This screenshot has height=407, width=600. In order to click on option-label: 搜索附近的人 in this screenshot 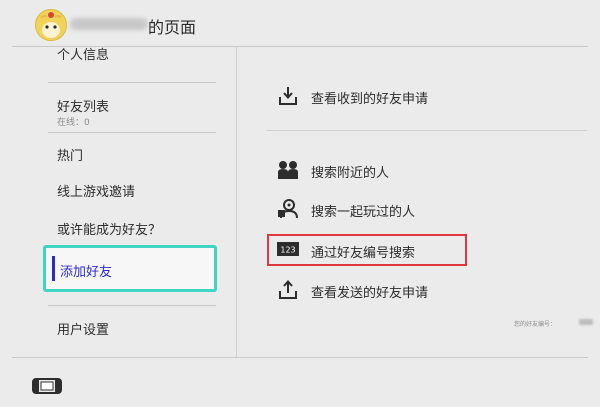, I will do `click(350, 173)`.